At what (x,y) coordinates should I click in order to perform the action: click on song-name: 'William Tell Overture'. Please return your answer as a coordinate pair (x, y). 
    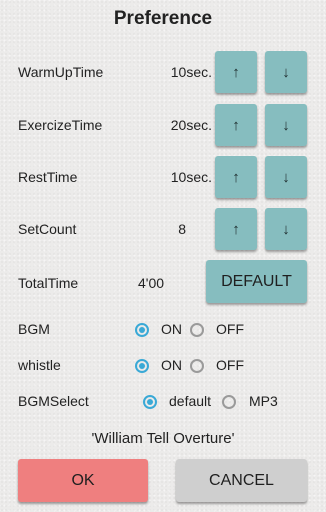
    Looking at the image, I should click on (163, 438).